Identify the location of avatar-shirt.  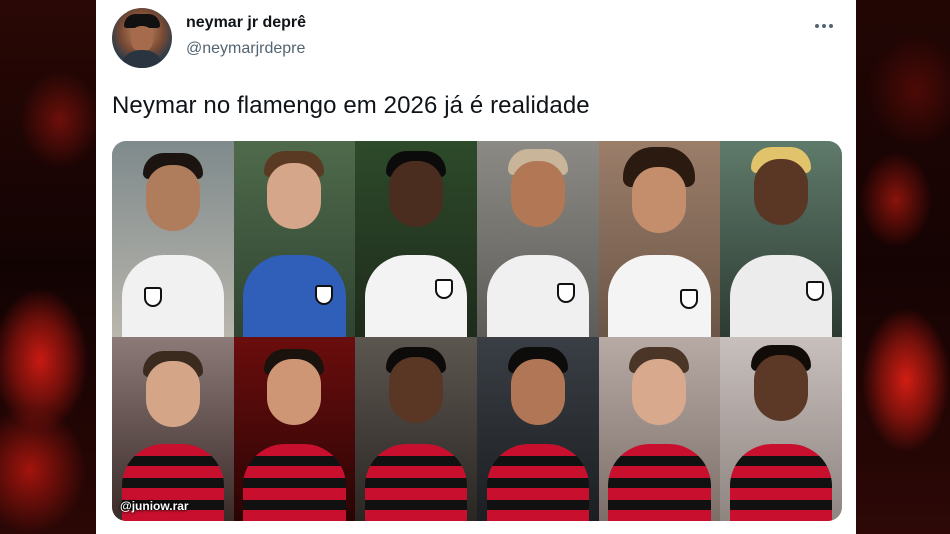
(142, 59).